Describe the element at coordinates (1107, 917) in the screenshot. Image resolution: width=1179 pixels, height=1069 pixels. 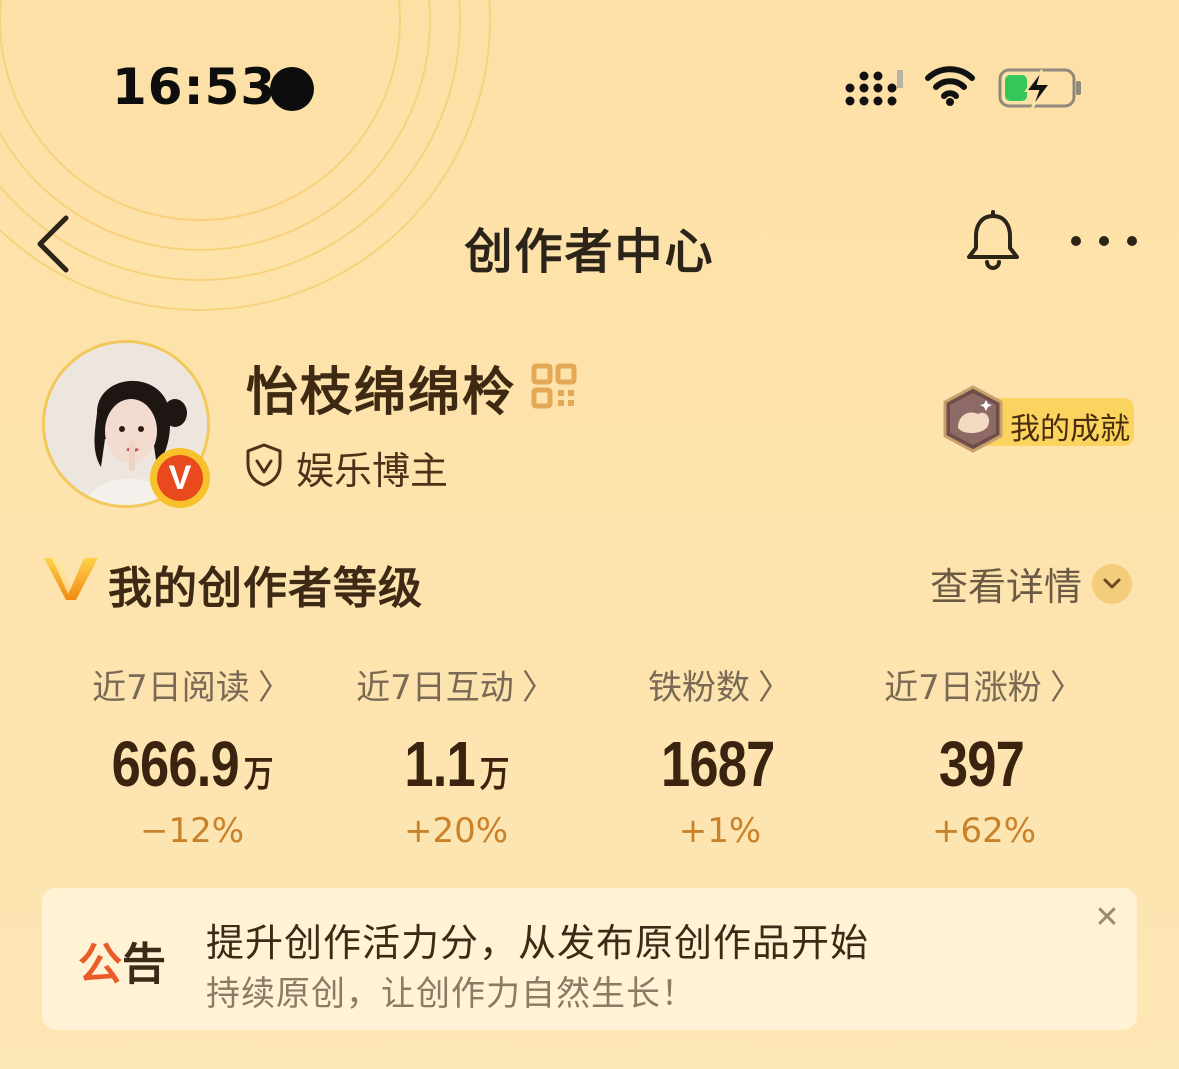
I see `close-icon: ✕` at that location.